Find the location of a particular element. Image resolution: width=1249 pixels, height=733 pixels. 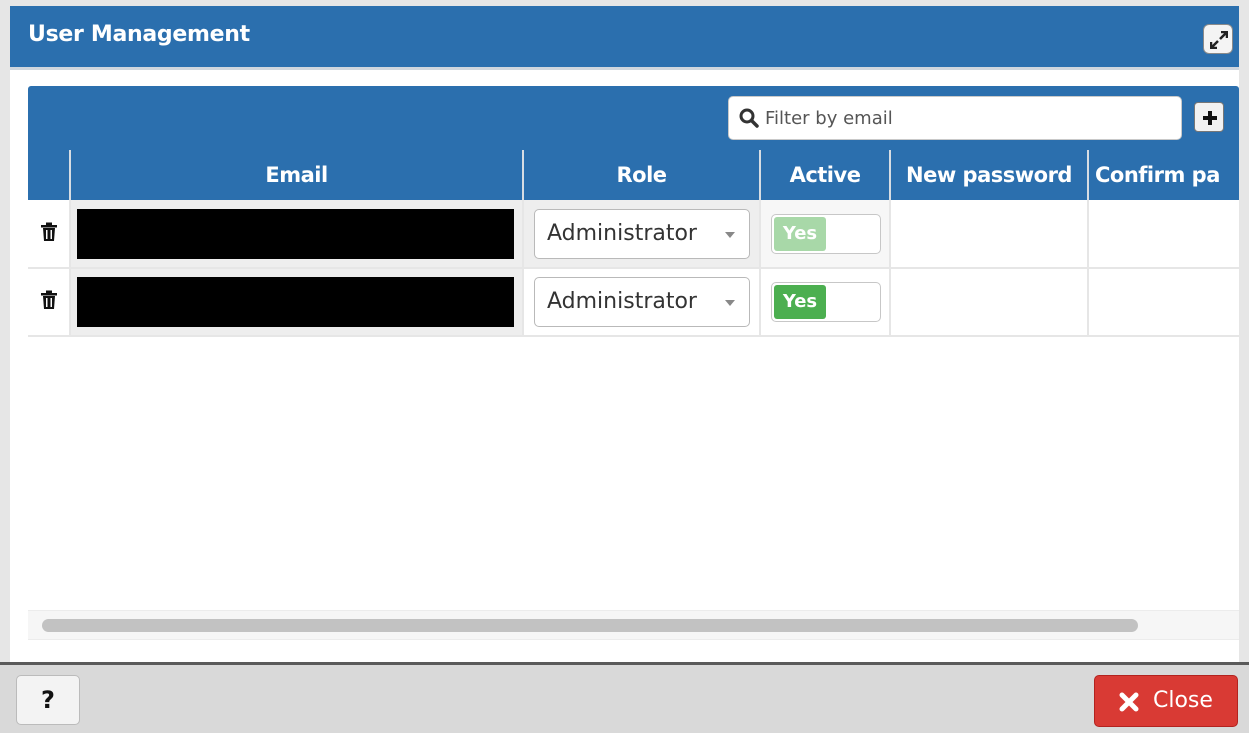

close-button-label: Close is located at coordinates (1183, 700).